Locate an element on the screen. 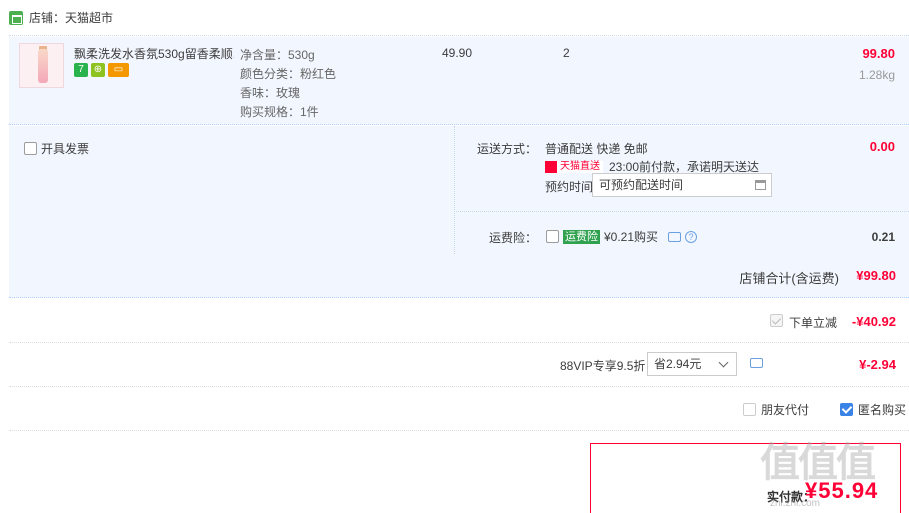  anonymous-label: 匿名购买 is located at coordinates (882, 410).